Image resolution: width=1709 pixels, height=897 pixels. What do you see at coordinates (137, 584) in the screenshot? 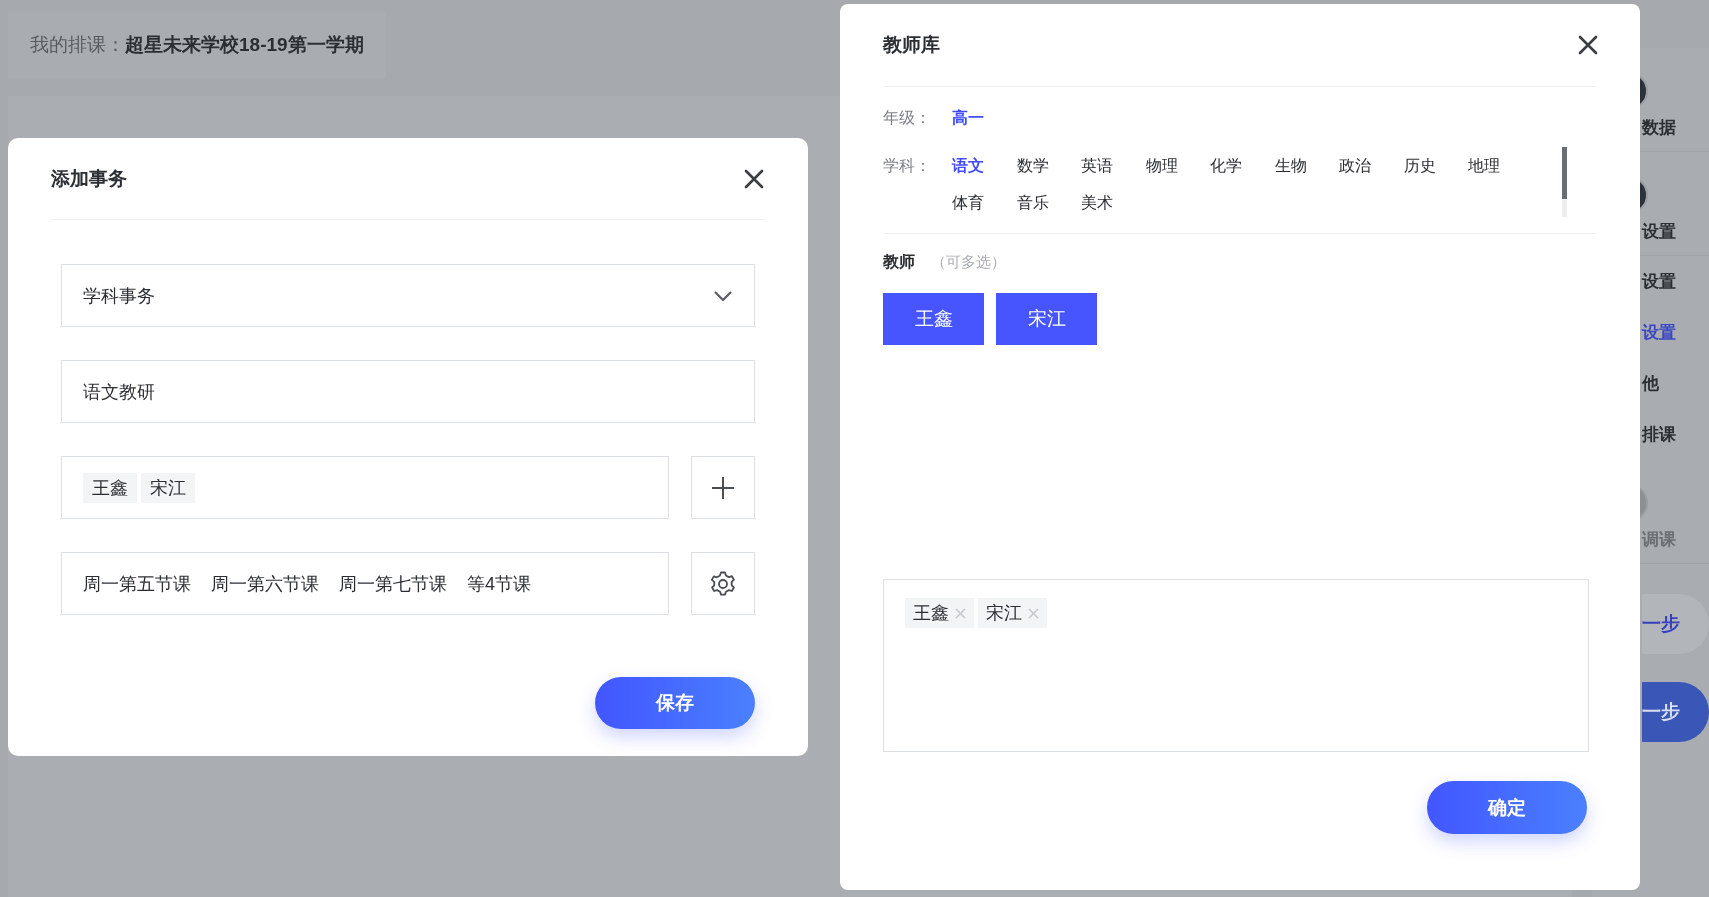
I see `period-item: 周一第五节课` at bounding box center [137, 584].